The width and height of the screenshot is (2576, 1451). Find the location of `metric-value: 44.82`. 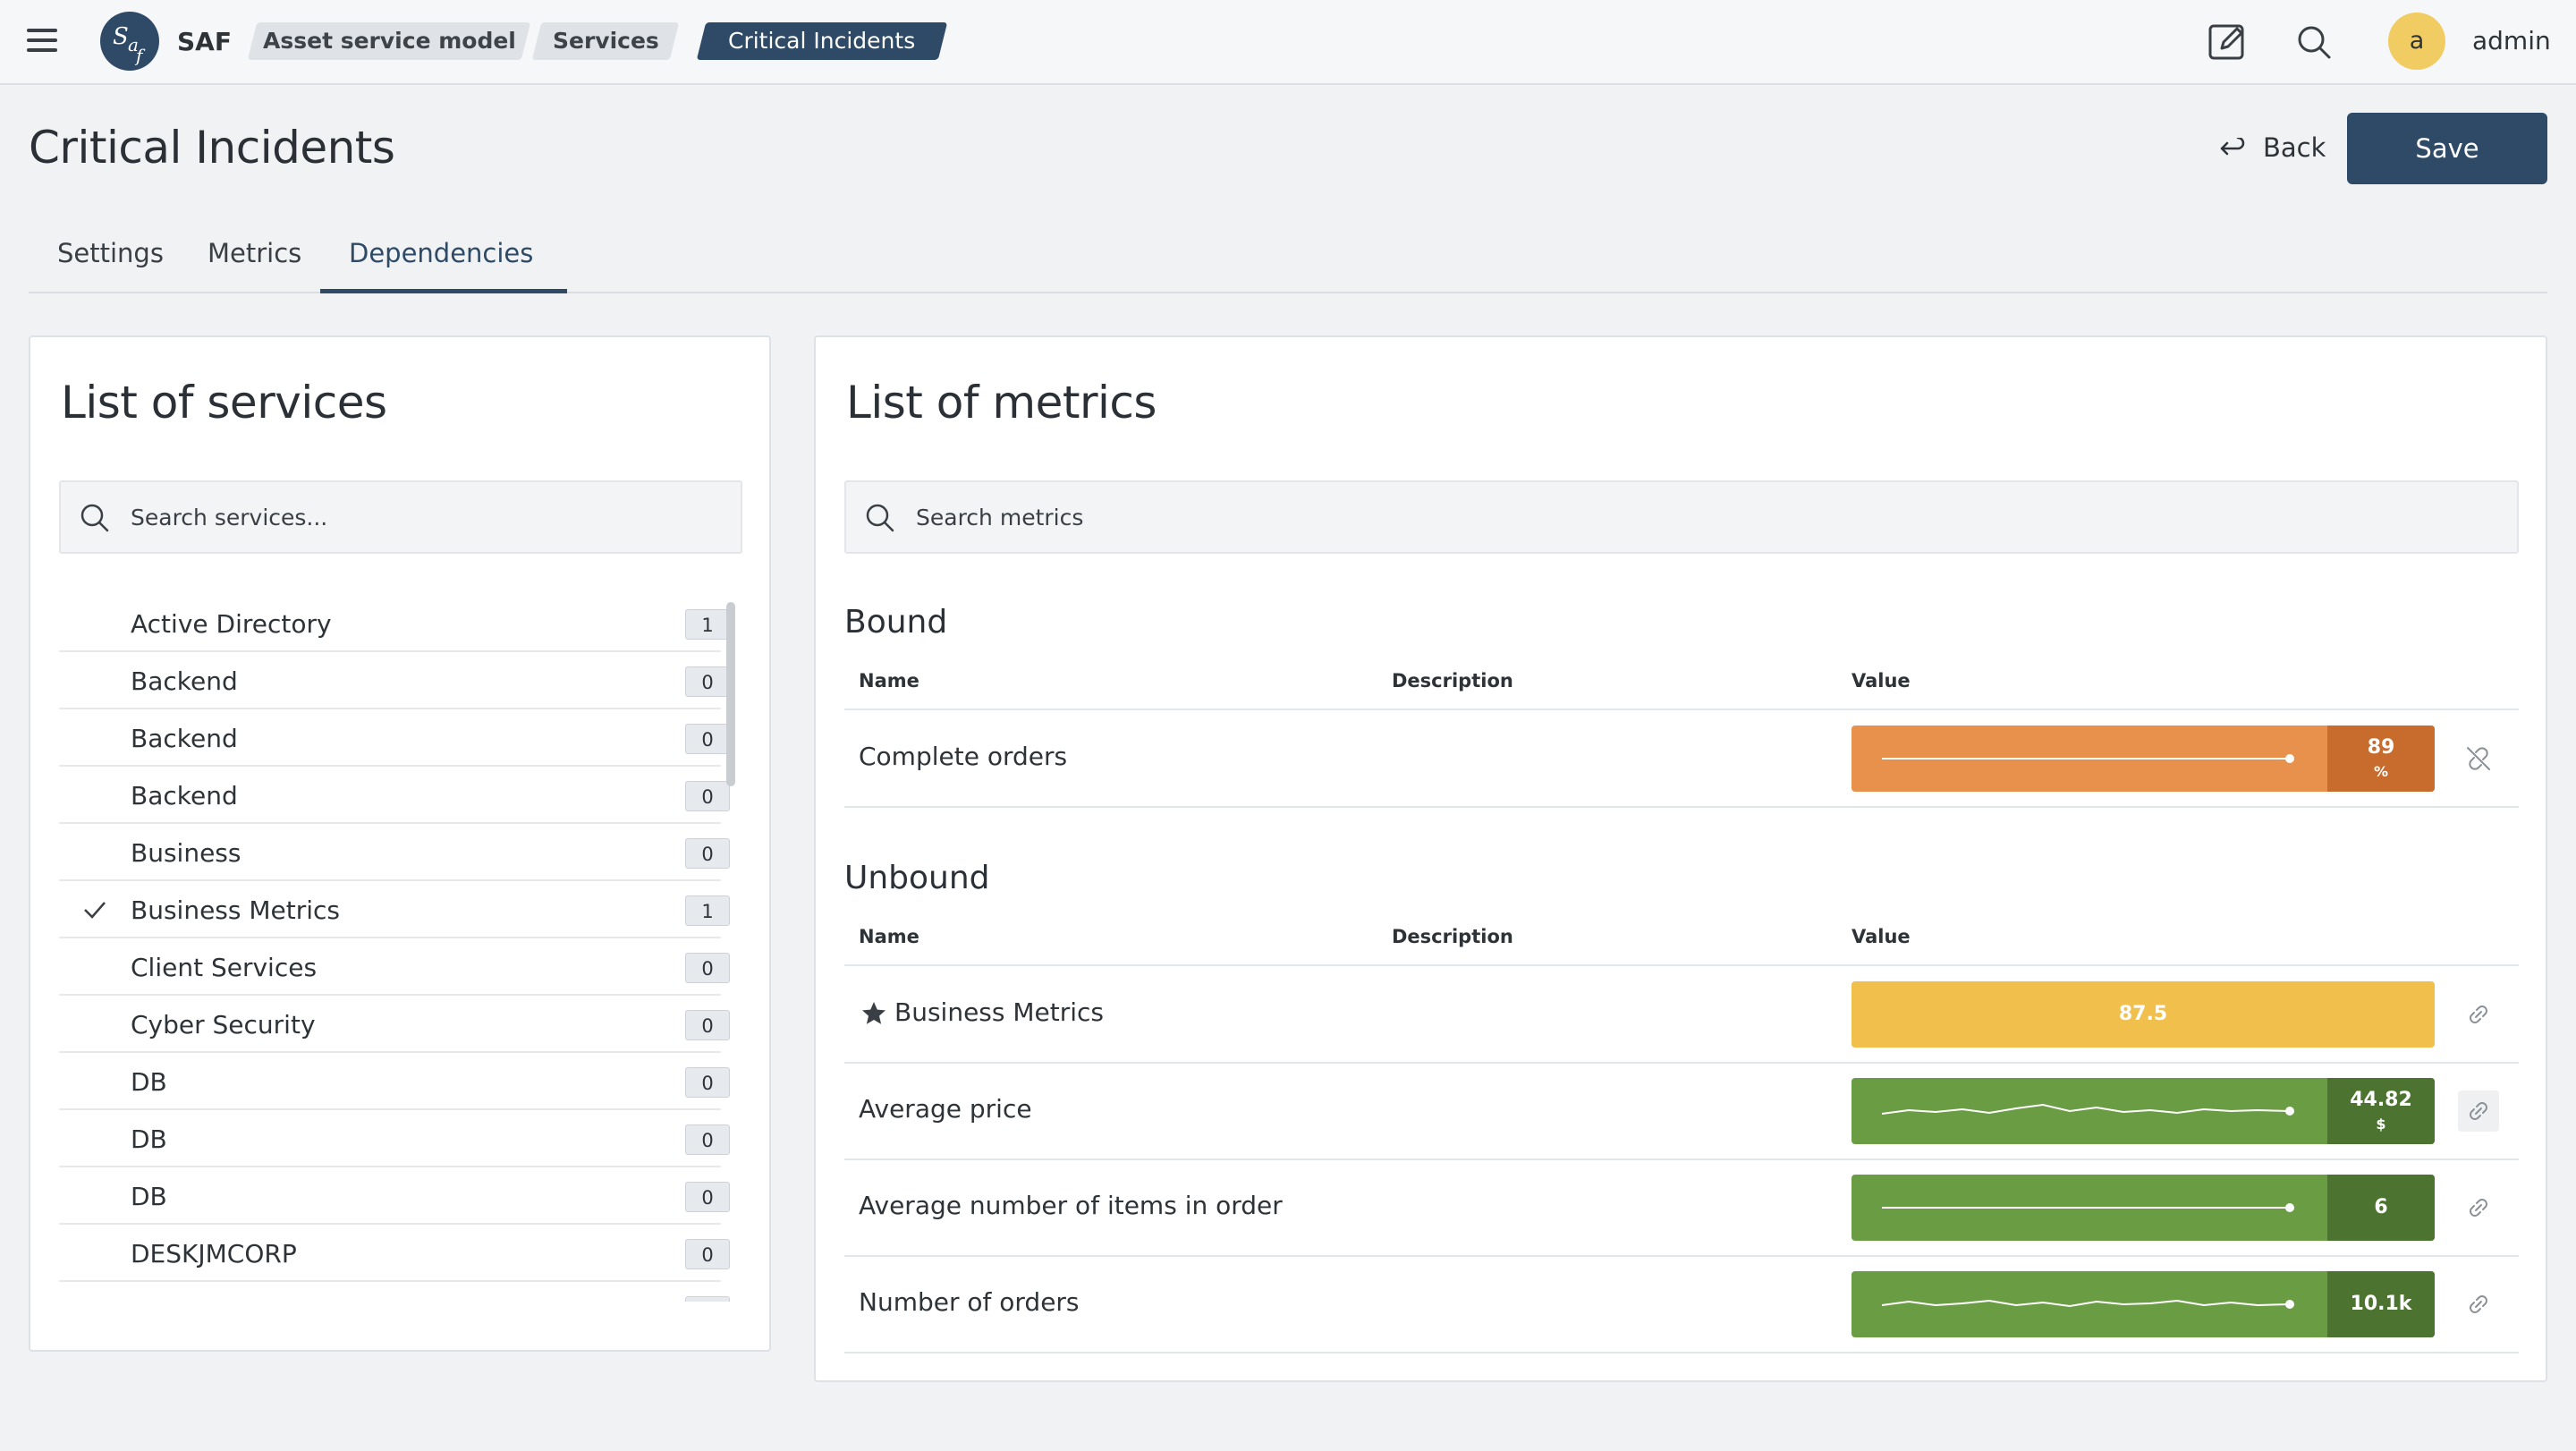

metric-value: 44.82 is located at coordinates (2381, 1100).